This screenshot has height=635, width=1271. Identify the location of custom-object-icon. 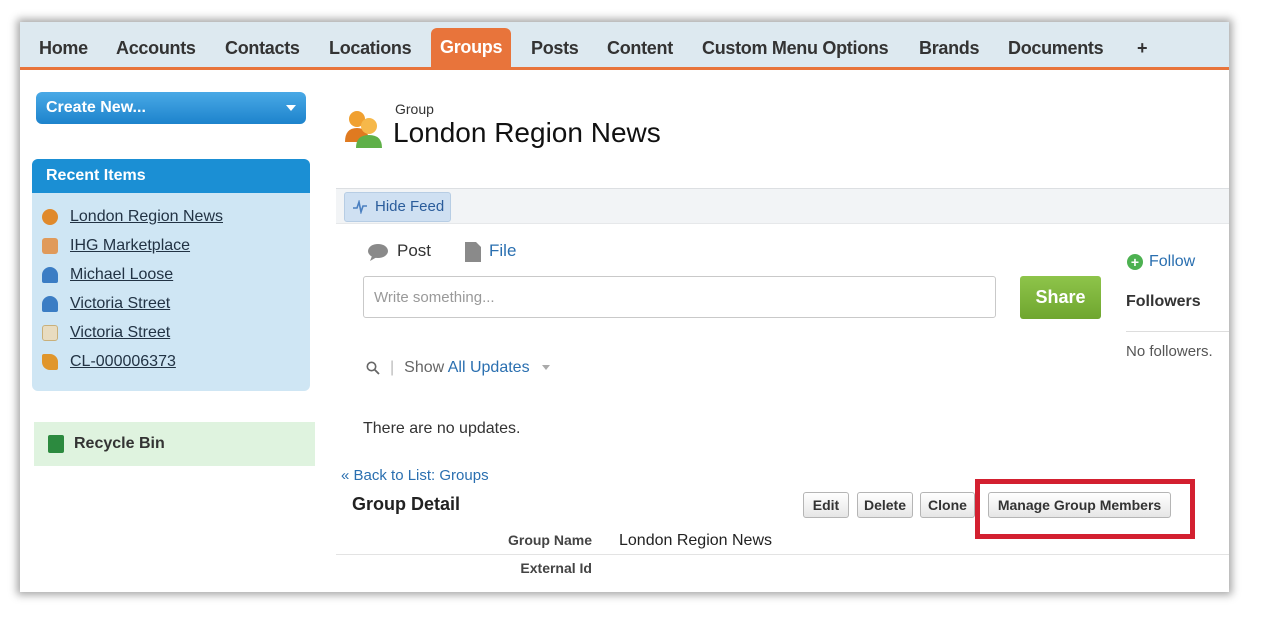
(50, 362).